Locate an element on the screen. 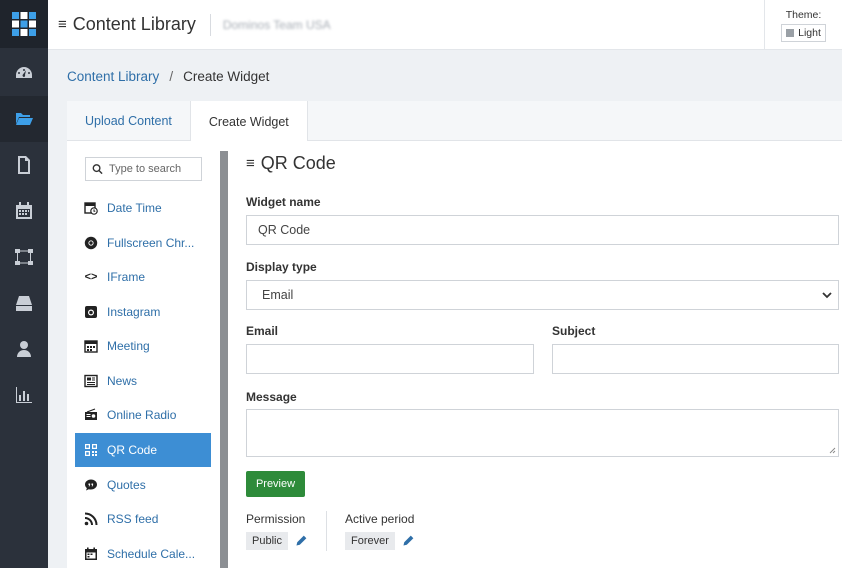 The height and width of the screenshot is (568, 842). widget-name-label: Widget name is located at coordinates (283, 202).